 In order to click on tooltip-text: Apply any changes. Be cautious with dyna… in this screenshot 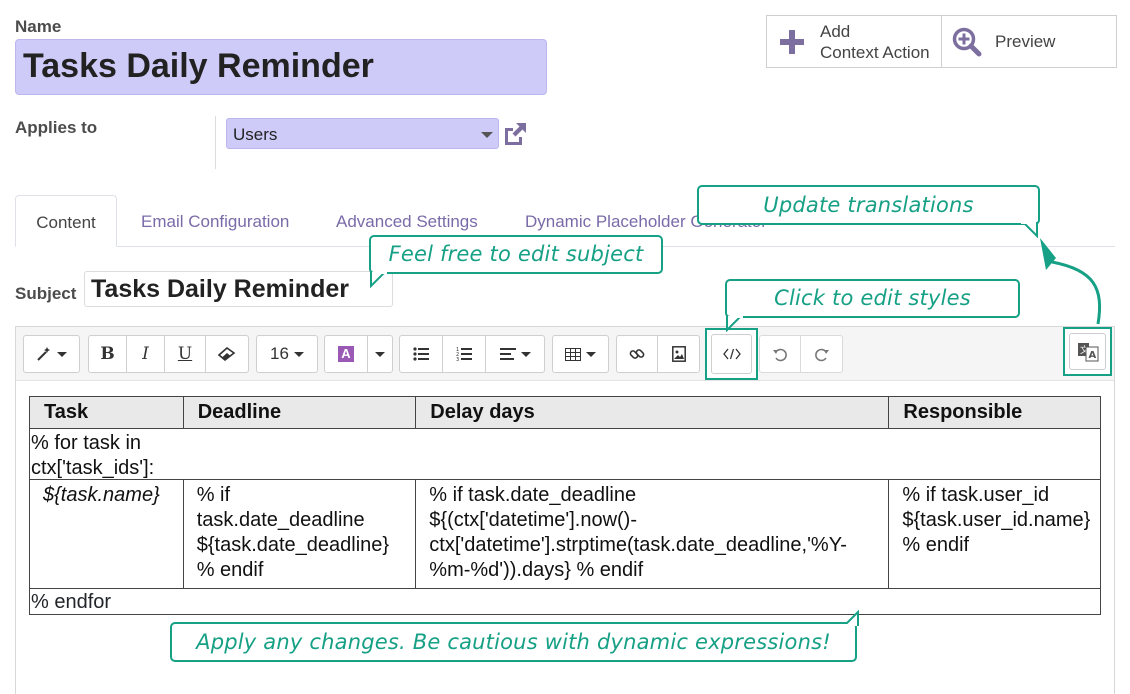, I will do `click(513, 642)`.